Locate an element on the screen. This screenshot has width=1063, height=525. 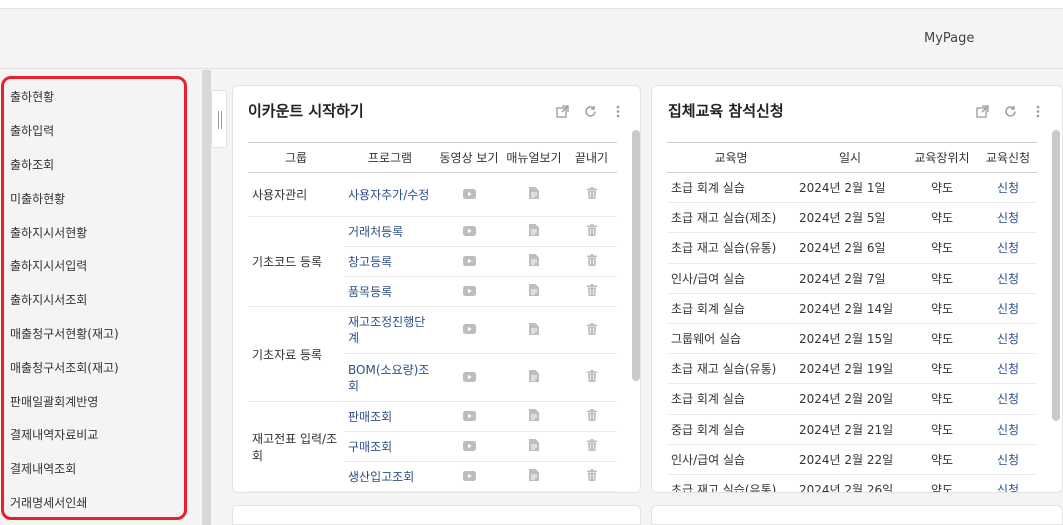
card-toolbar is located at coordinates (590, 111).